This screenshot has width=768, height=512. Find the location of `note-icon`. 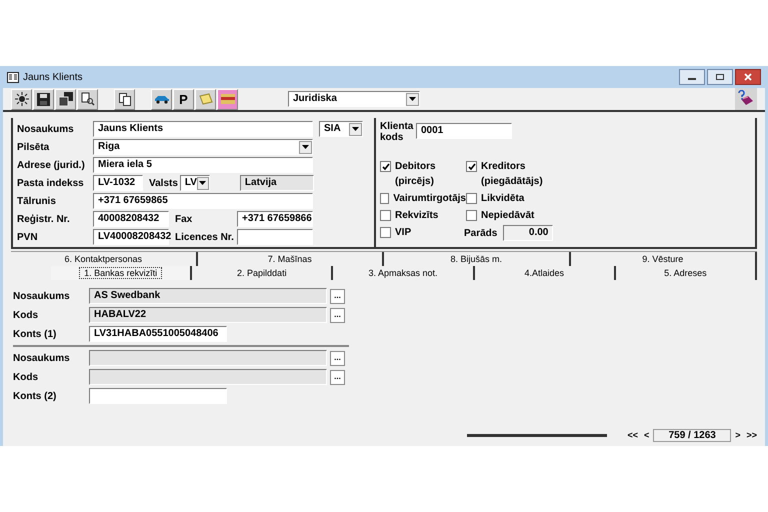

note-icon is located at coordinates (205, 99).